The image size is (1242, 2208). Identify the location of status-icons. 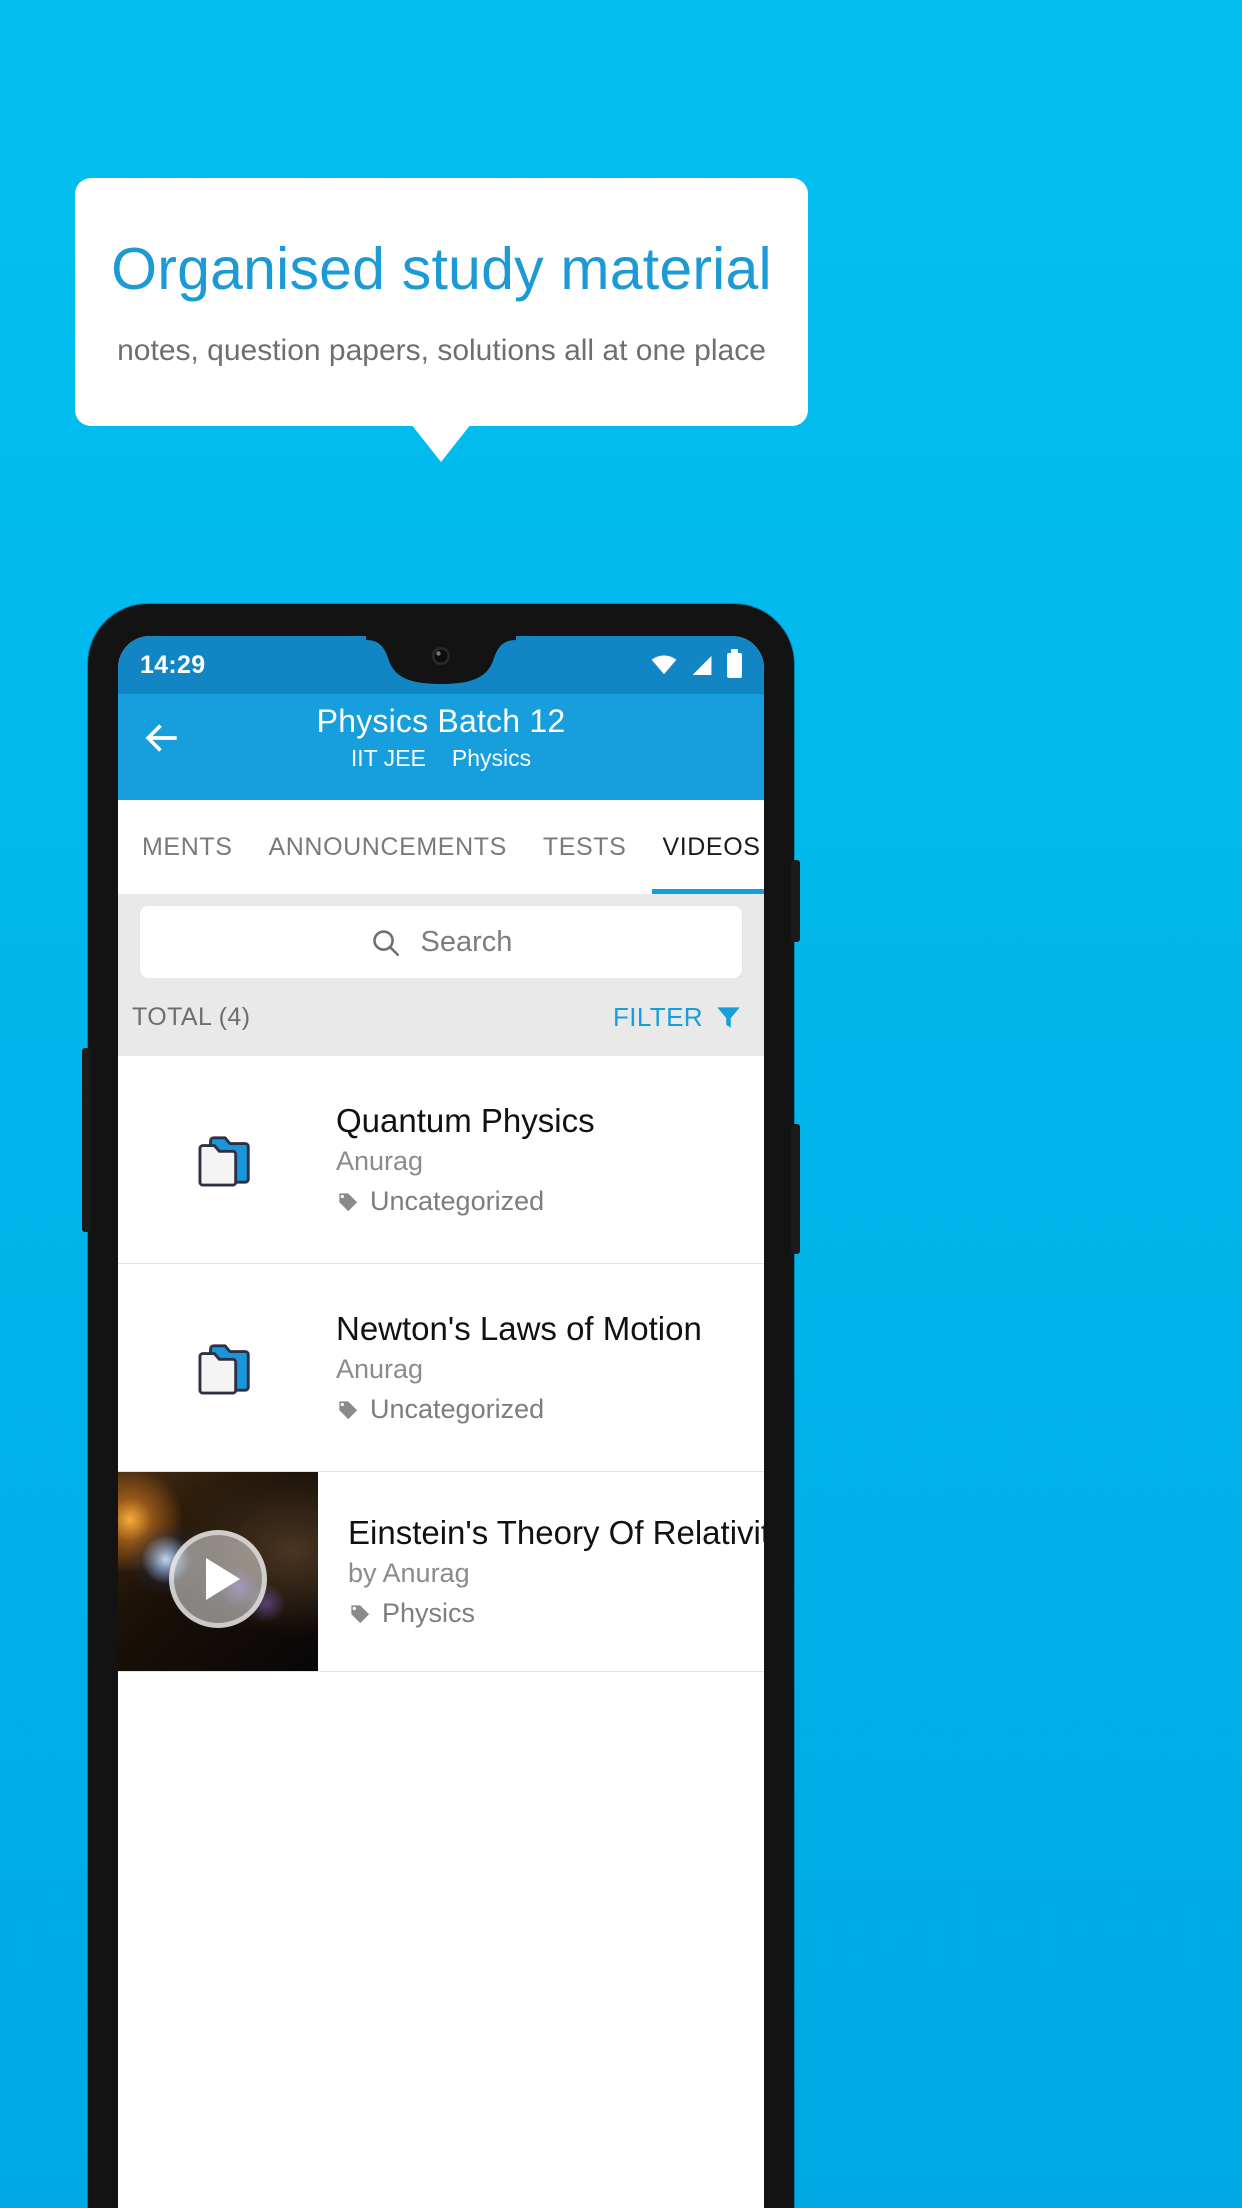
(696, 663).